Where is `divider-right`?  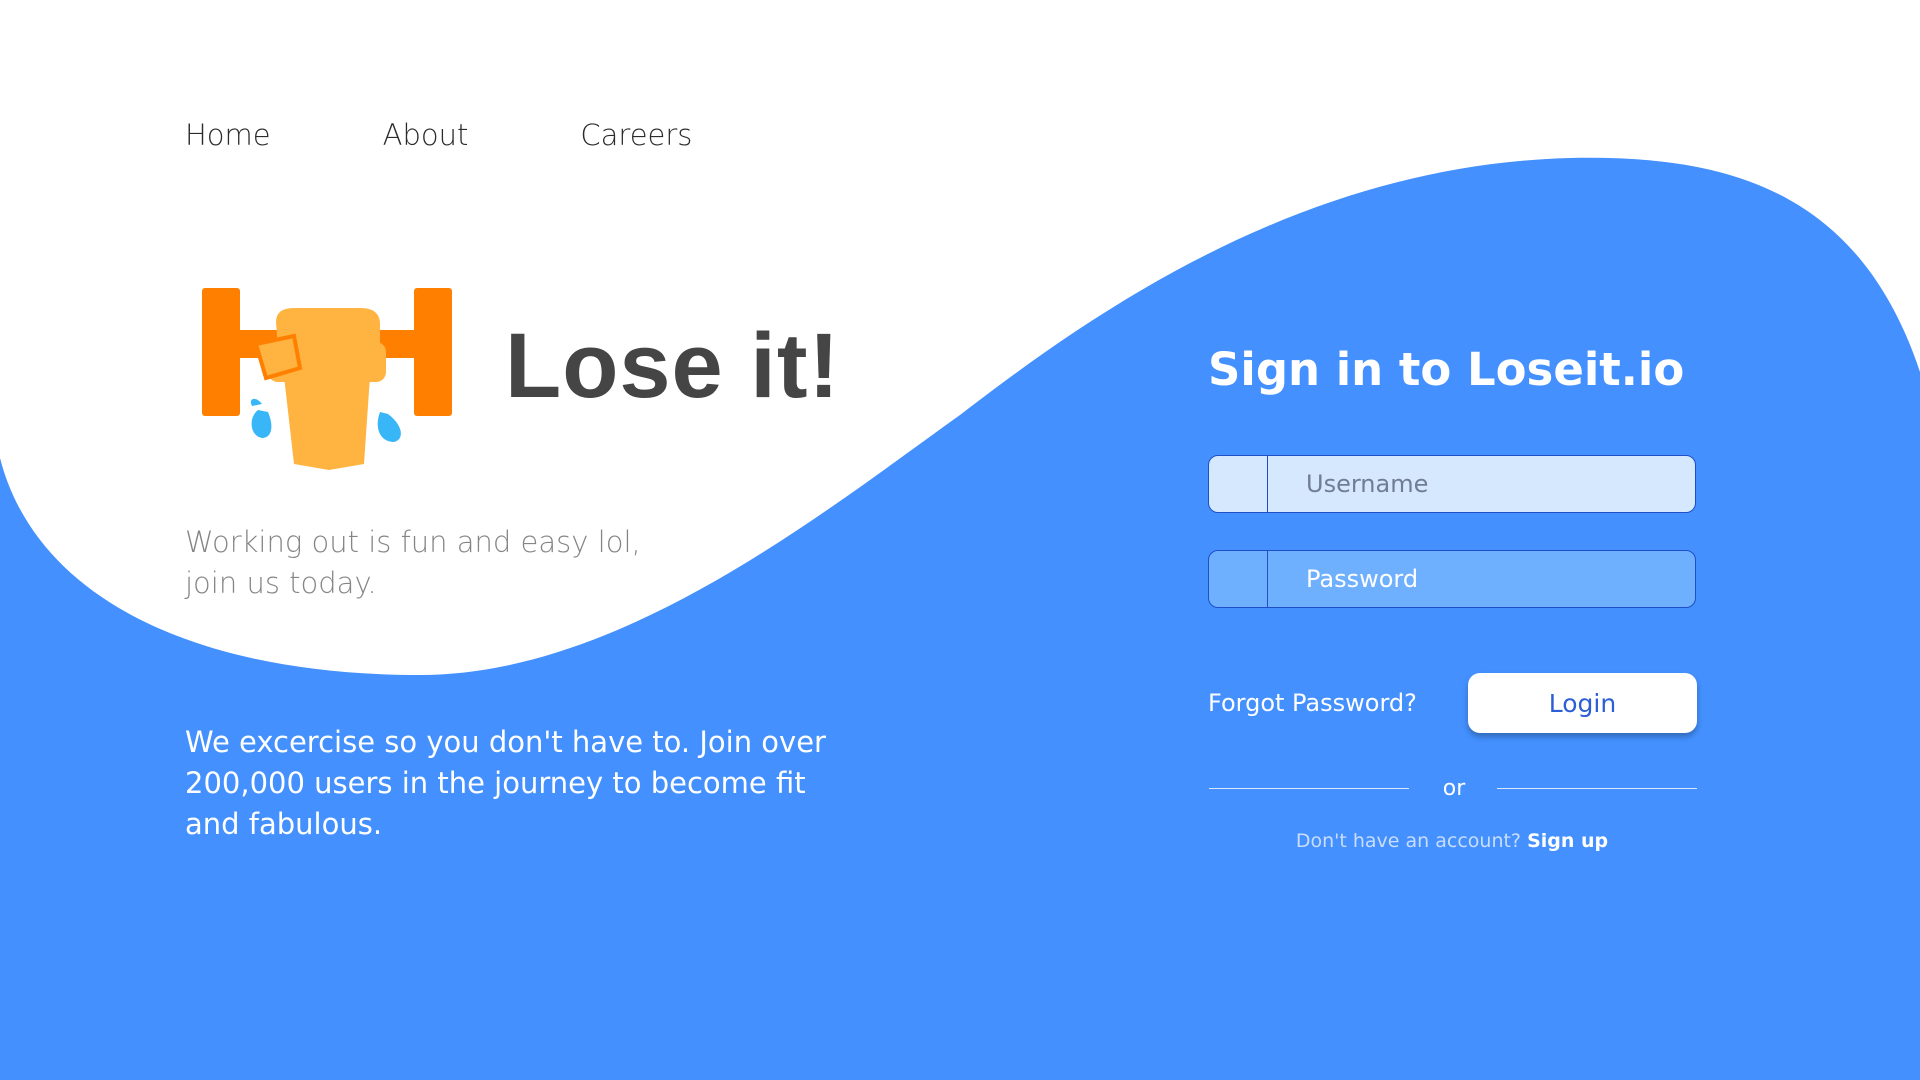
divider-right is located at coordinates (1597, 788).